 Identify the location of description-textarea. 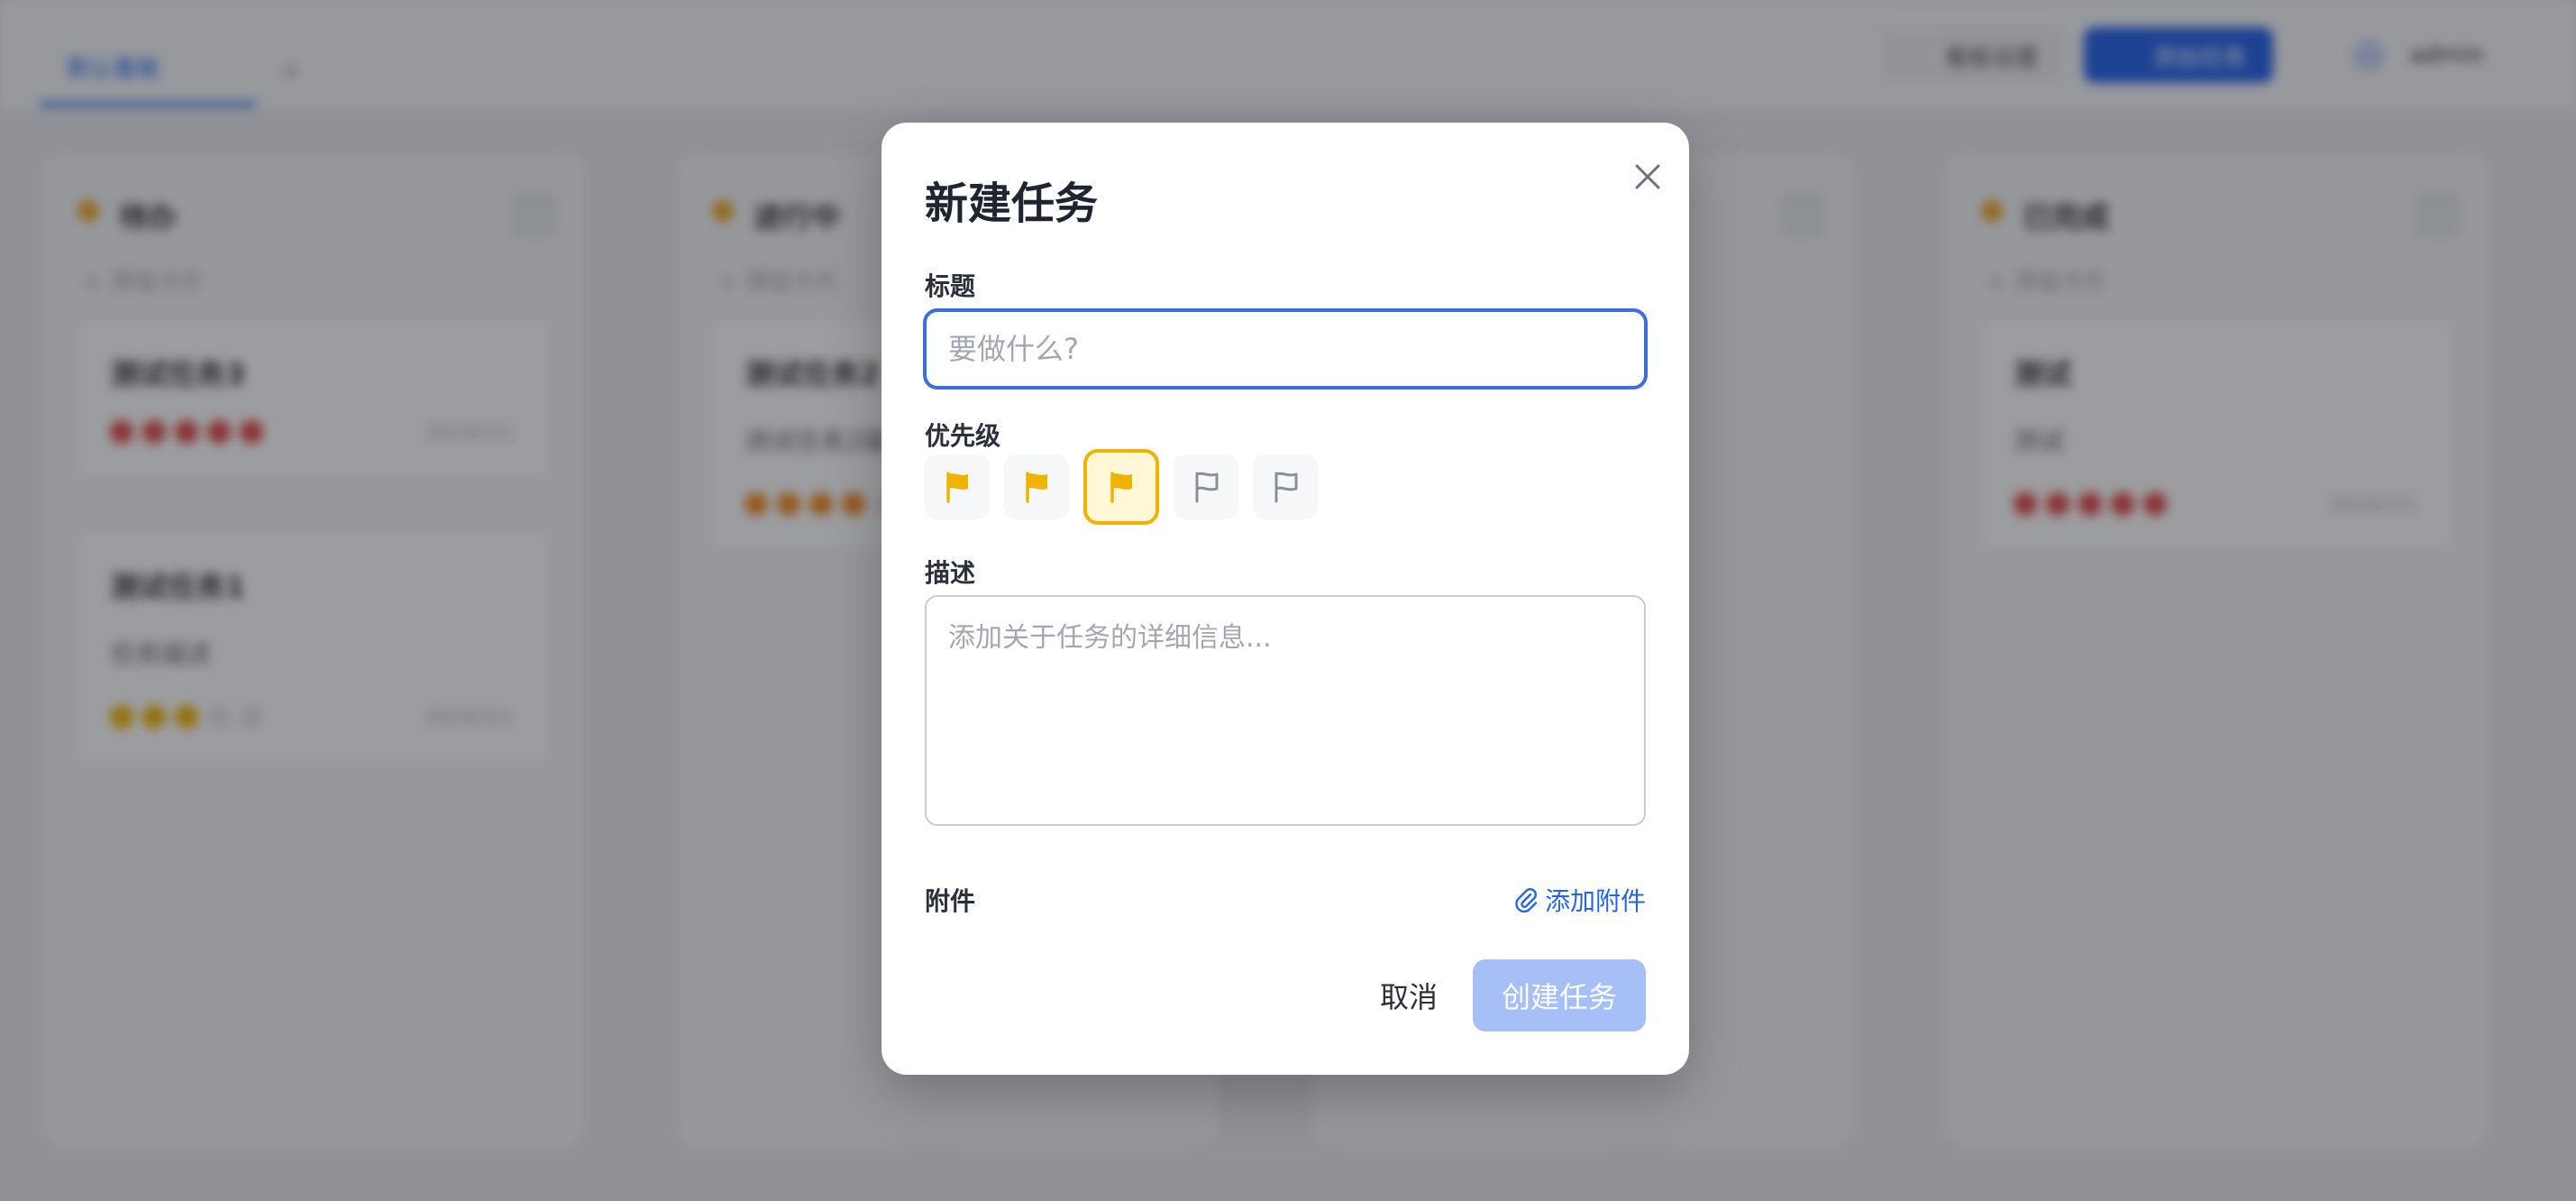
(1285, 710).